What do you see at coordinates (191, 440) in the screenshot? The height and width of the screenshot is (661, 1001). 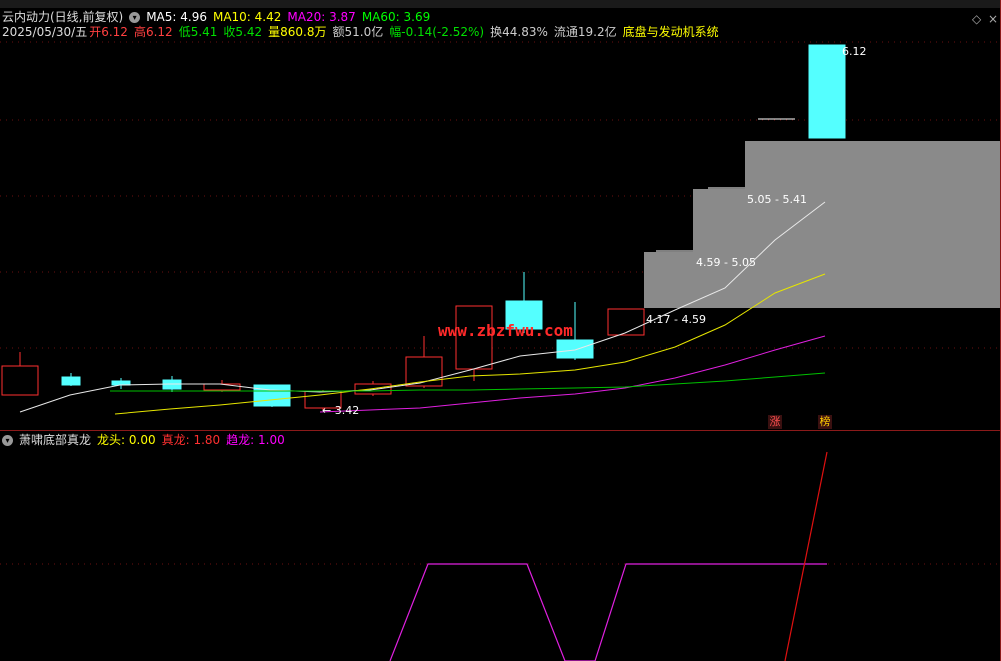 I see `indicator-legend-item: 真龙: 1.80` at bounding box center [191, 440].